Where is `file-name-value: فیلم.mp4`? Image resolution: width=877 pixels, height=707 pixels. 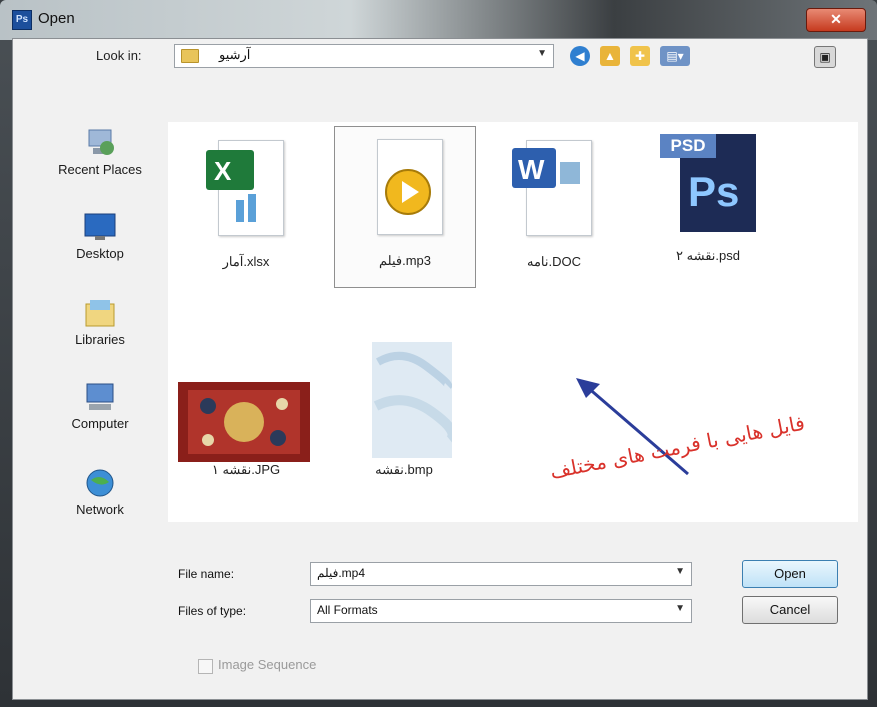
file-name-value: فیلم.mp4 is located at coordinates (341, 573).